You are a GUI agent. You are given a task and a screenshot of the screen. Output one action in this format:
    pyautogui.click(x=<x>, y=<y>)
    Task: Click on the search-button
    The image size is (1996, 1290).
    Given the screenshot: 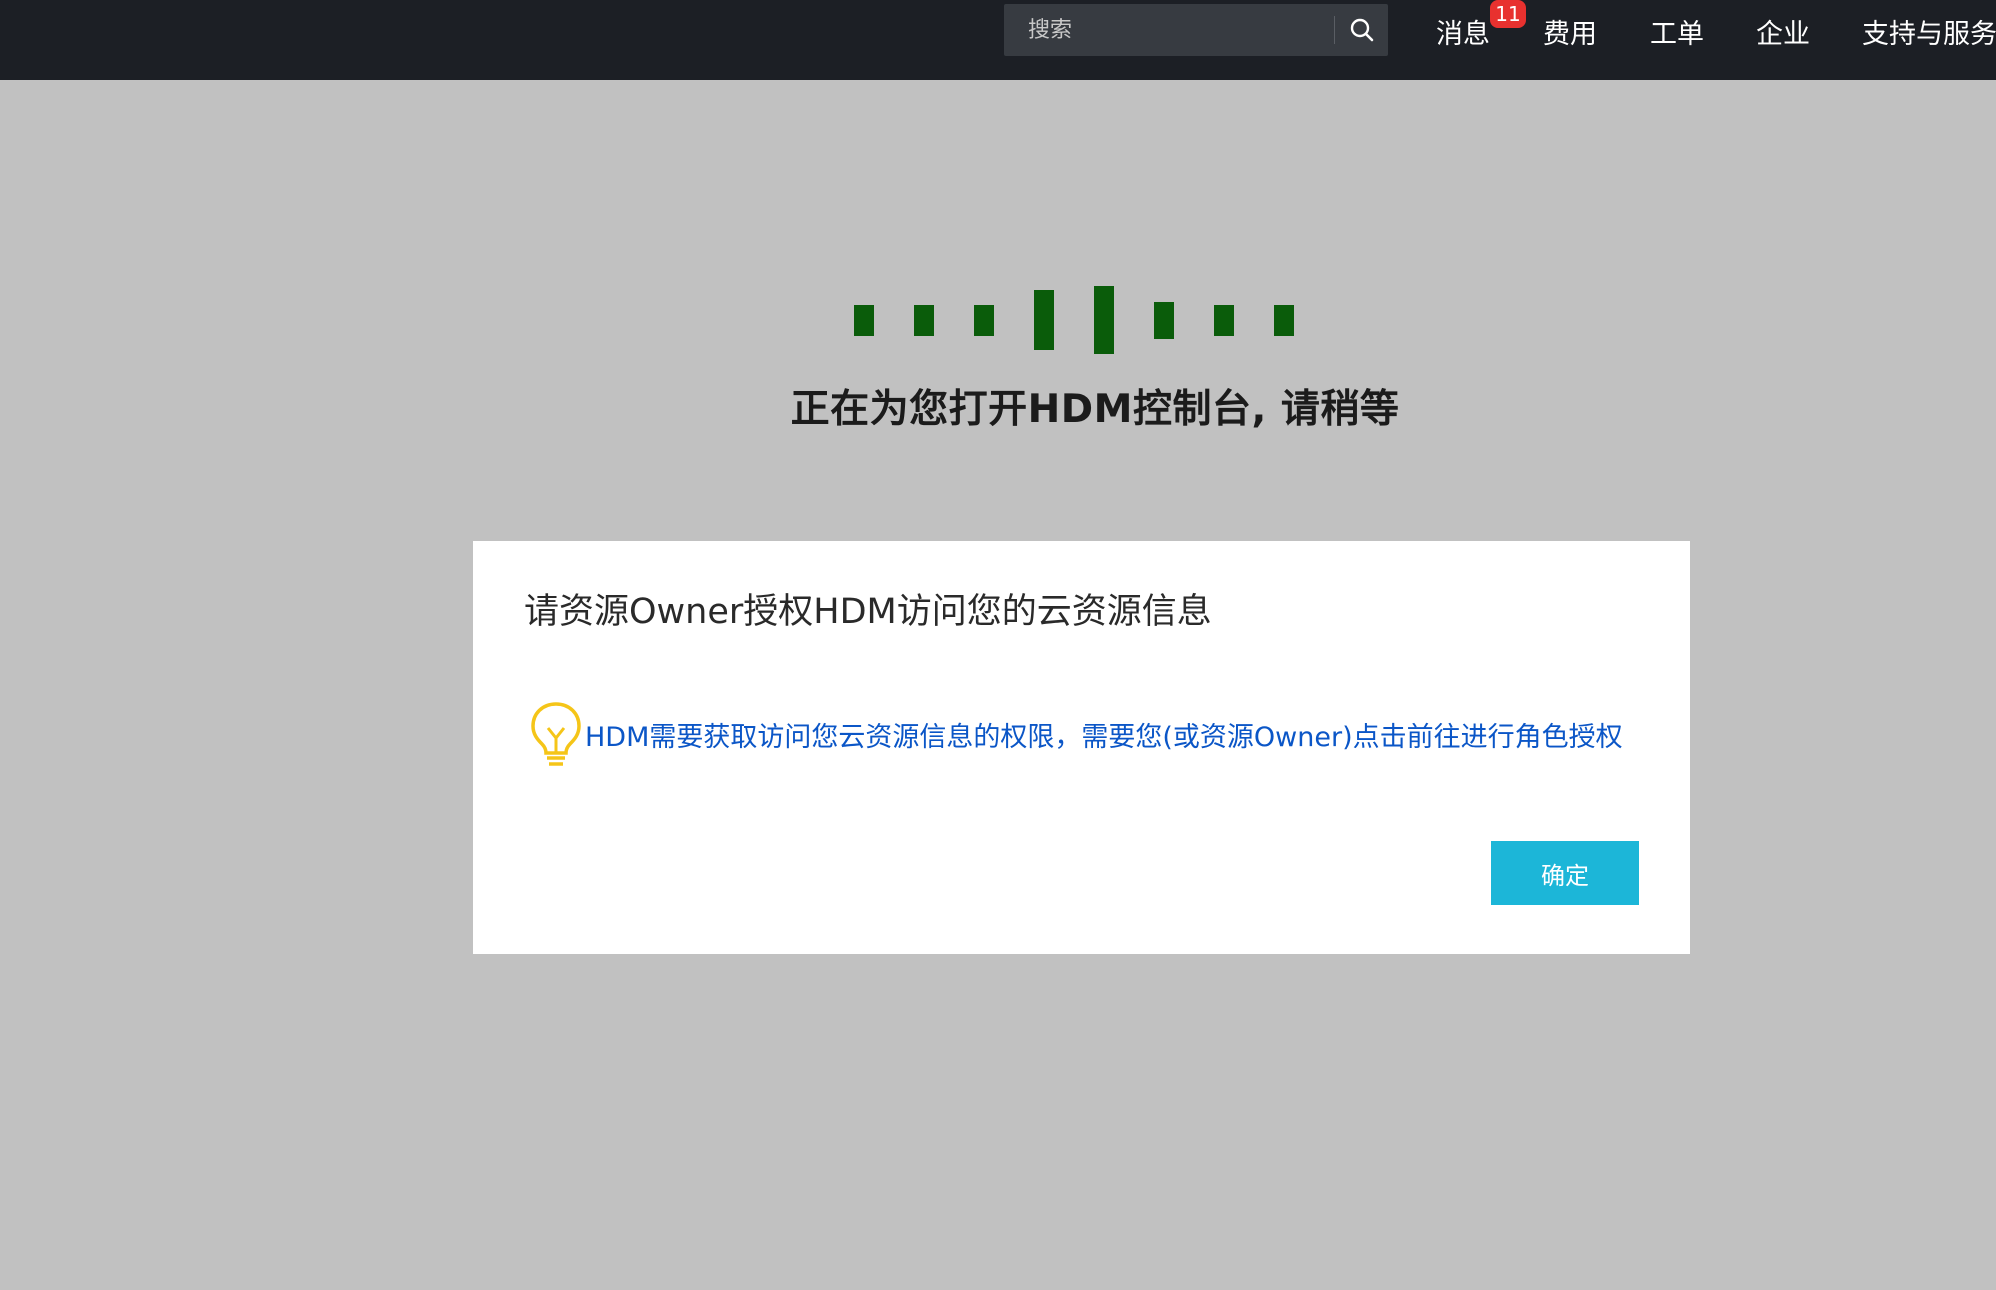 What is the action you would take?
    pyautogui.click(x=1361, y=30)
    